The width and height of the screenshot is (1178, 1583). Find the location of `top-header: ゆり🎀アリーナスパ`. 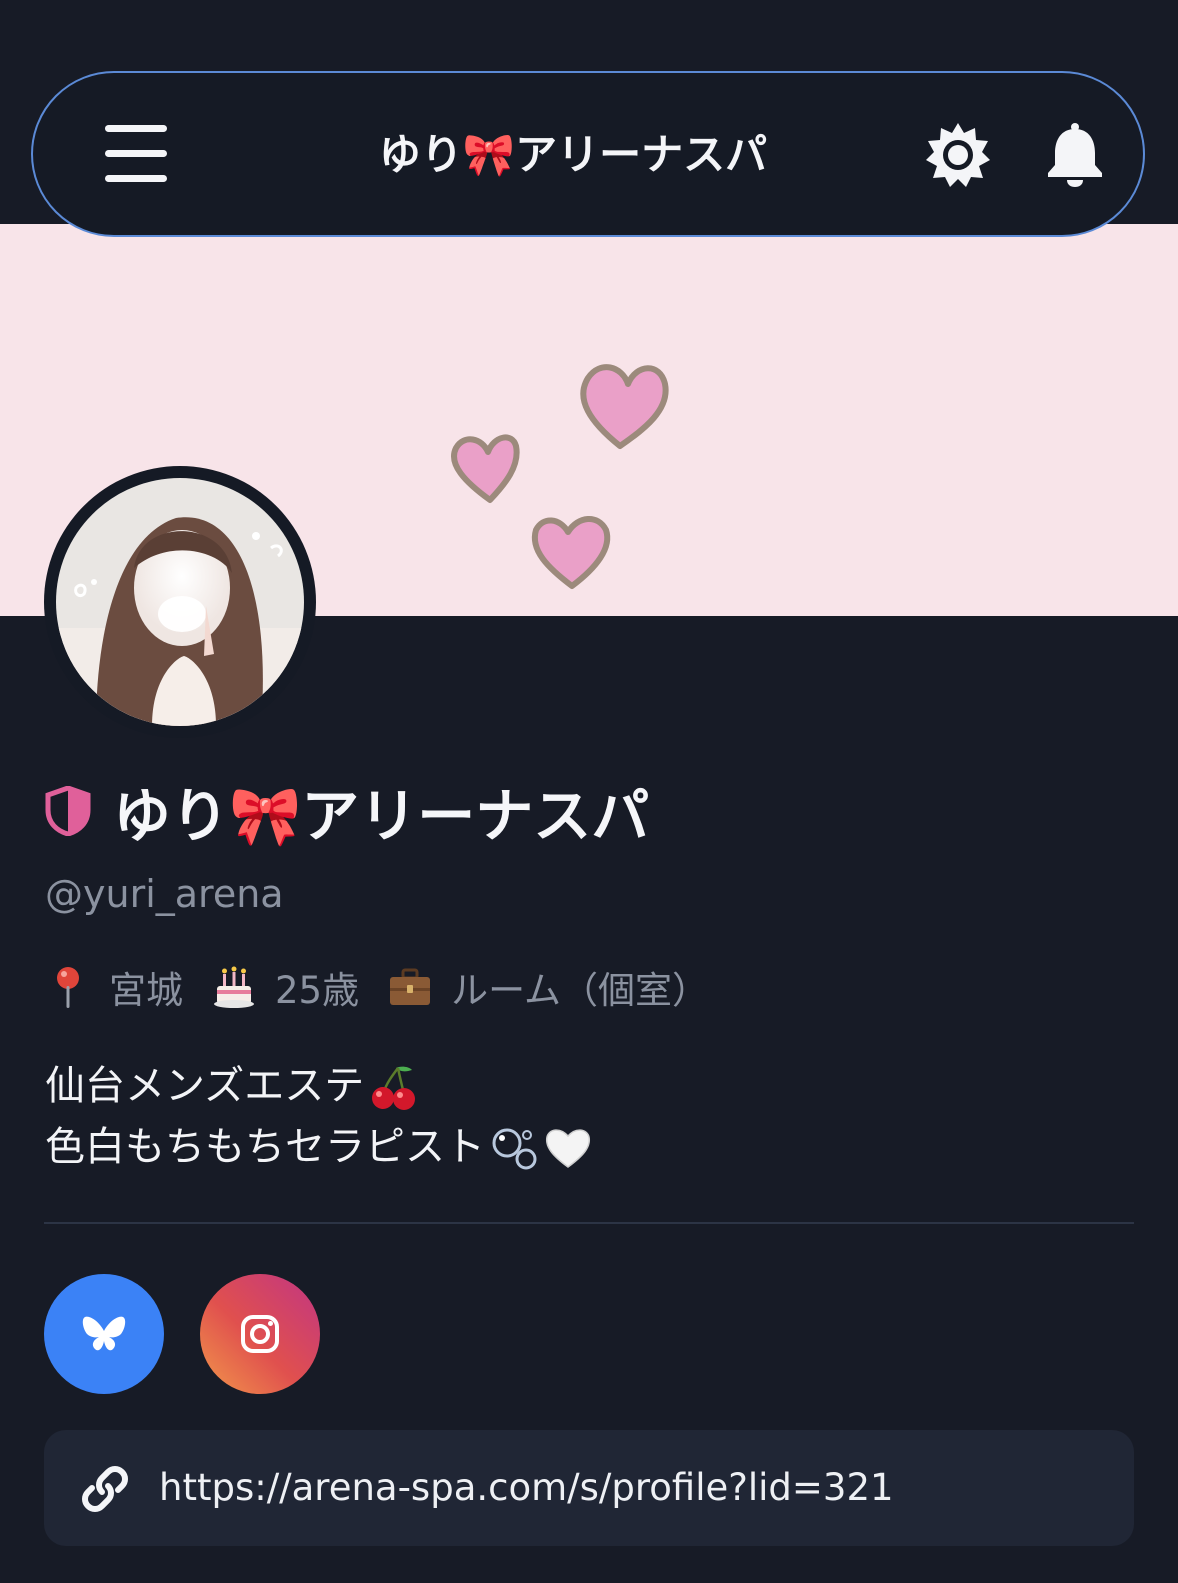

top-header: ゆり🎀アリーナスパ is located at coordinates (588, 154).